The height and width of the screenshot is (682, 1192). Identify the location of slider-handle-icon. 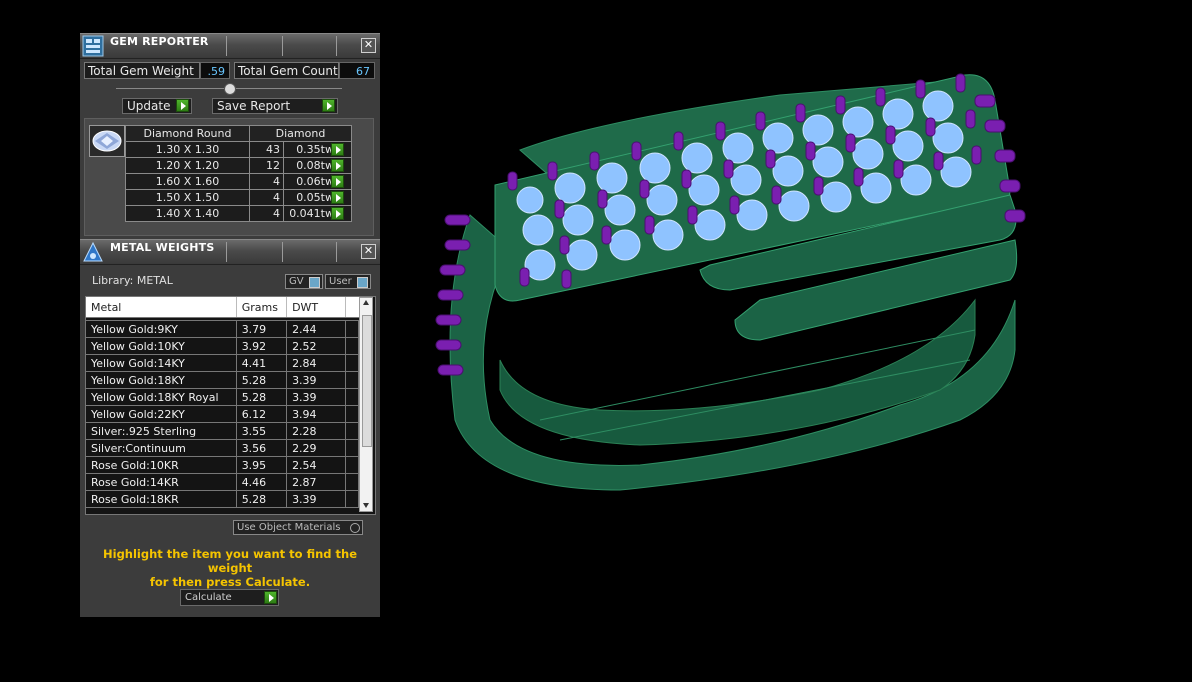
(230, 89).